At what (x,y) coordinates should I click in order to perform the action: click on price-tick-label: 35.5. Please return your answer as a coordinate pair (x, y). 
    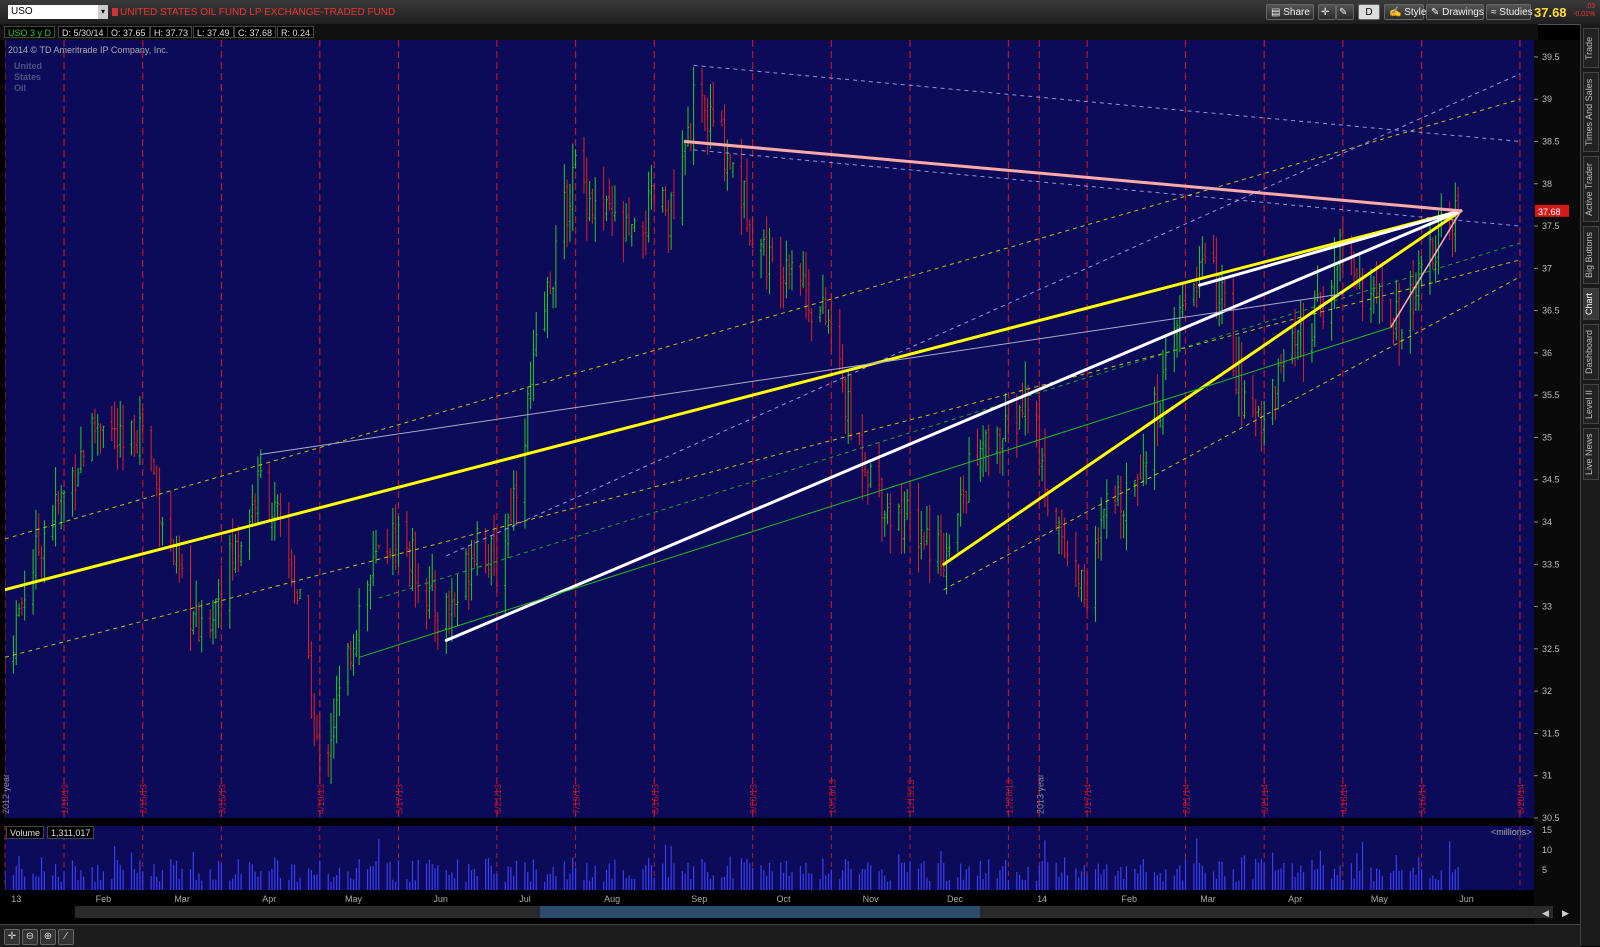
    Looking at the image, I should click on (1551, 395).